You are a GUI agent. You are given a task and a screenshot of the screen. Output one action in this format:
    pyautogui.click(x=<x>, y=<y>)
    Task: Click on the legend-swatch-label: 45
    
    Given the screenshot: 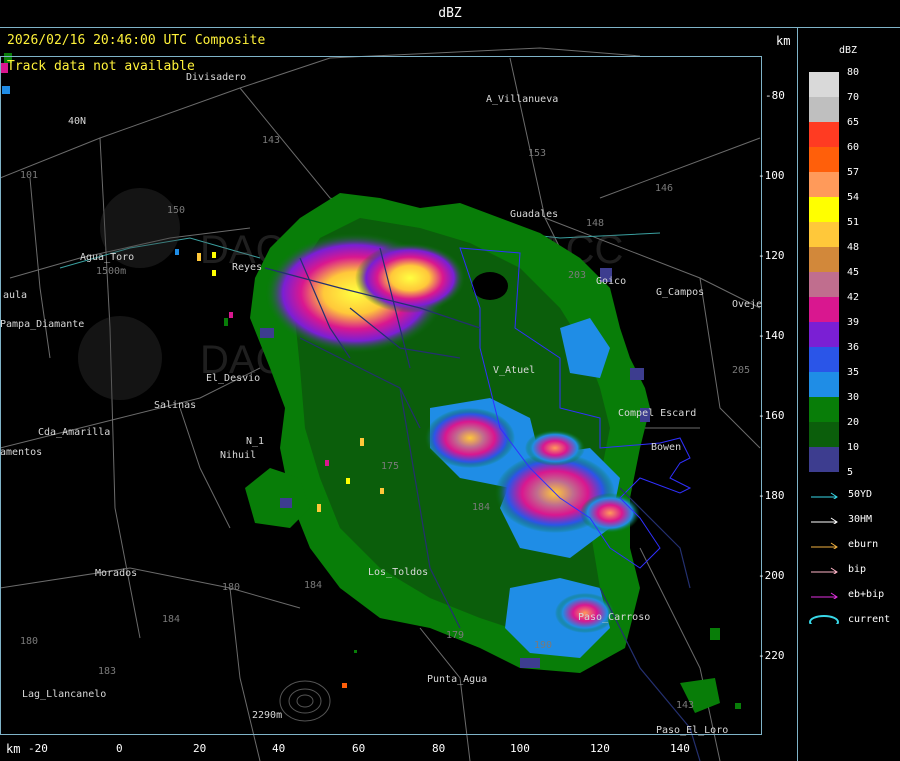 What is the action you would take?
    pyautogui.click(x=853, y=272)
    